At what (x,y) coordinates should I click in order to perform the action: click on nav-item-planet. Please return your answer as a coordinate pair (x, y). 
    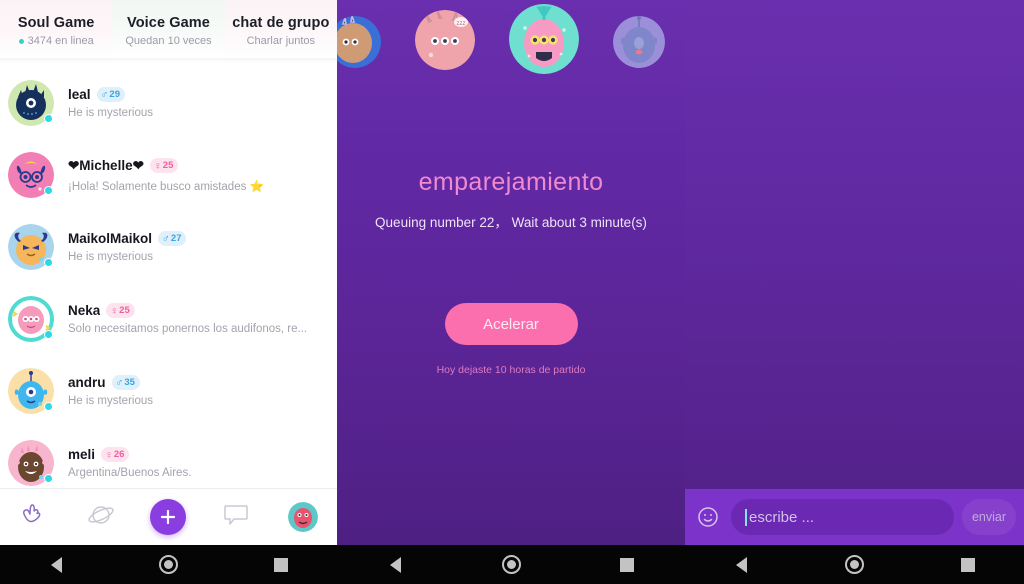
    Looking at the image, I should click on (101, 517).